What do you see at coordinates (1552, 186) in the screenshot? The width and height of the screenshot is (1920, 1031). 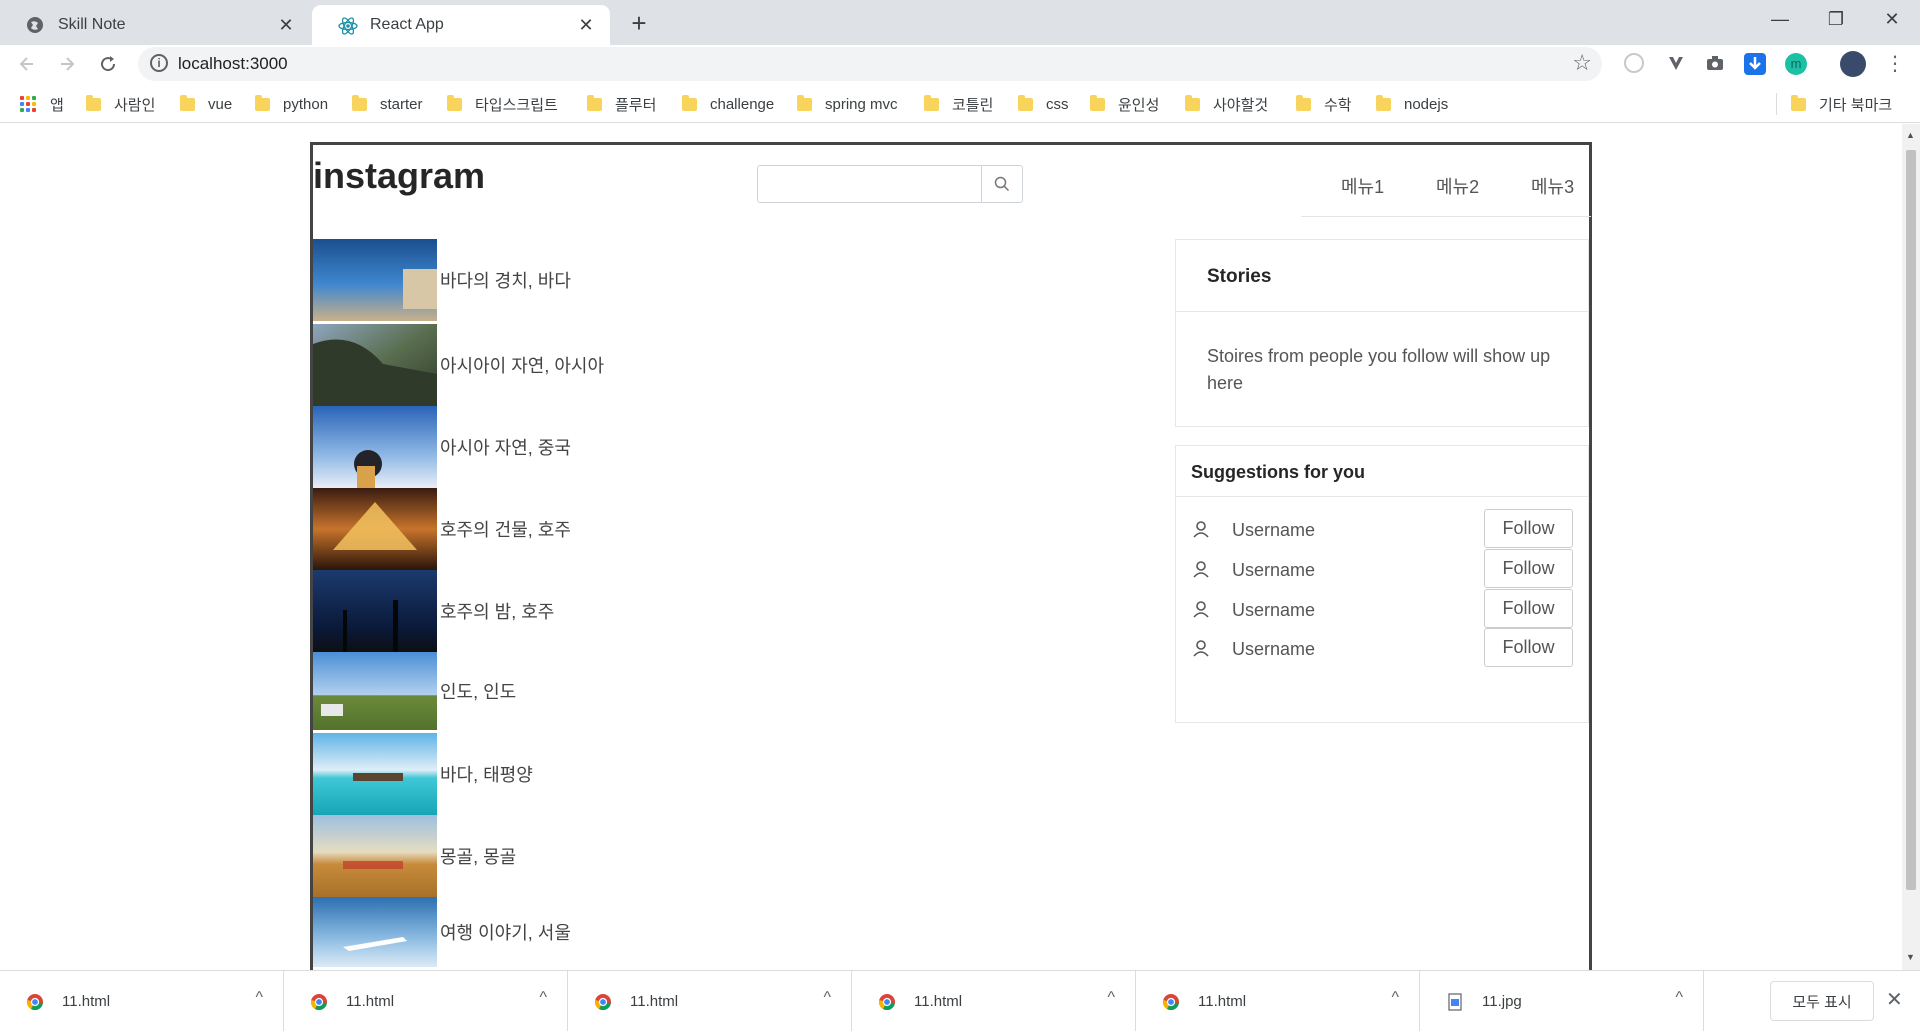 I see `menu-item-3: 메뉴3` at bounding box center [1552, 186].